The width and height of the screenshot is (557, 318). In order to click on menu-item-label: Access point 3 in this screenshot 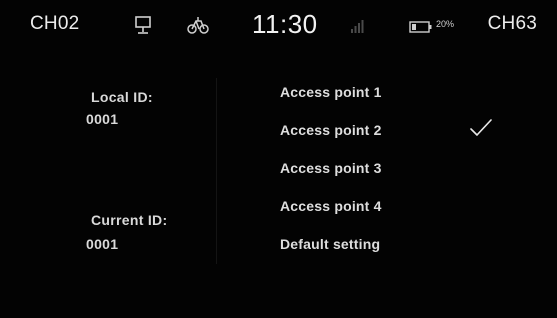, I will do `click(331, 168)`.